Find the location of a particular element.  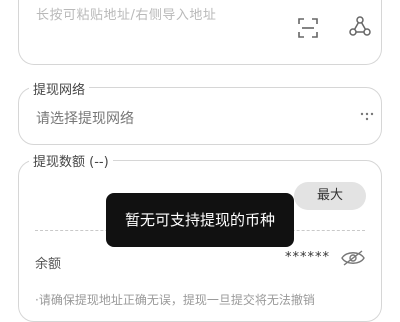

network-placeholder: 请选择提现网络 is located at coordinates (85, 119).